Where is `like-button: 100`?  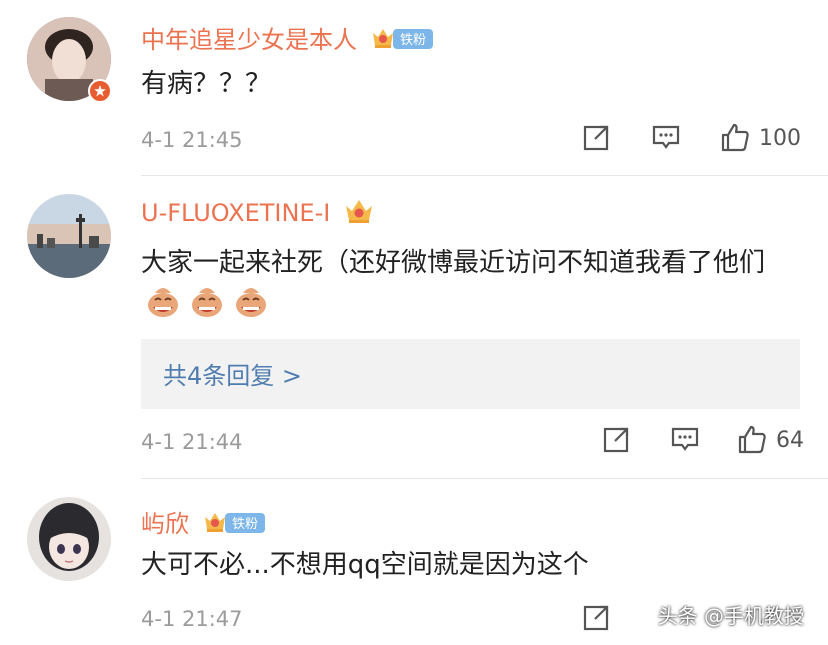
like-button: 100 is located at coordinates (760, 138).